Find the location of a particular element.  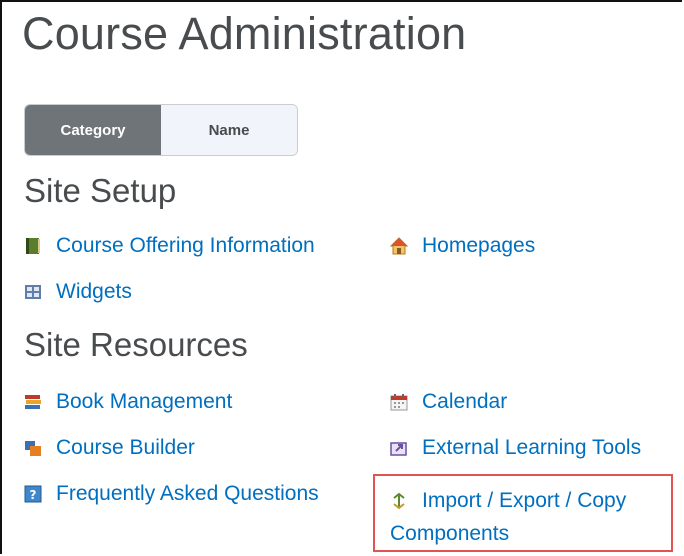

external-learning-tools-link: External Learning Tools is located at coordinates (515, 448).